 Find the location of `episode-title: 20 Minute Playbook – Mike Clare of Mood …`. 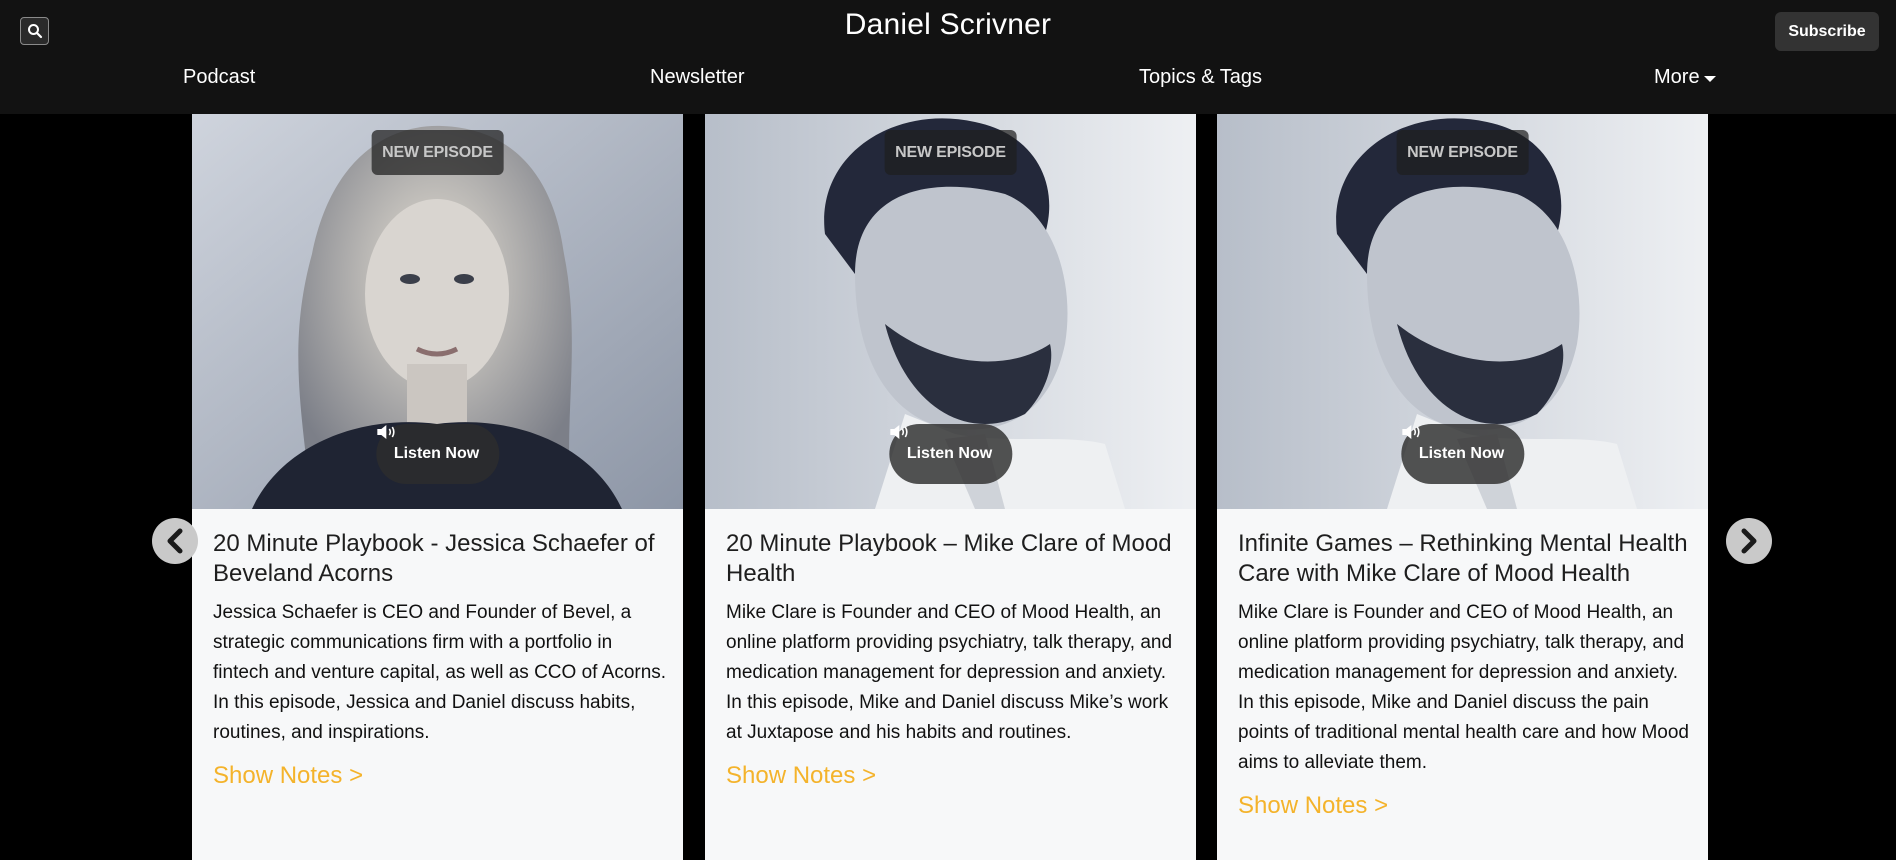

episode-title: 20 Minute Playbook – Mike Clare of Mood … is located at coordinates (953, 559).